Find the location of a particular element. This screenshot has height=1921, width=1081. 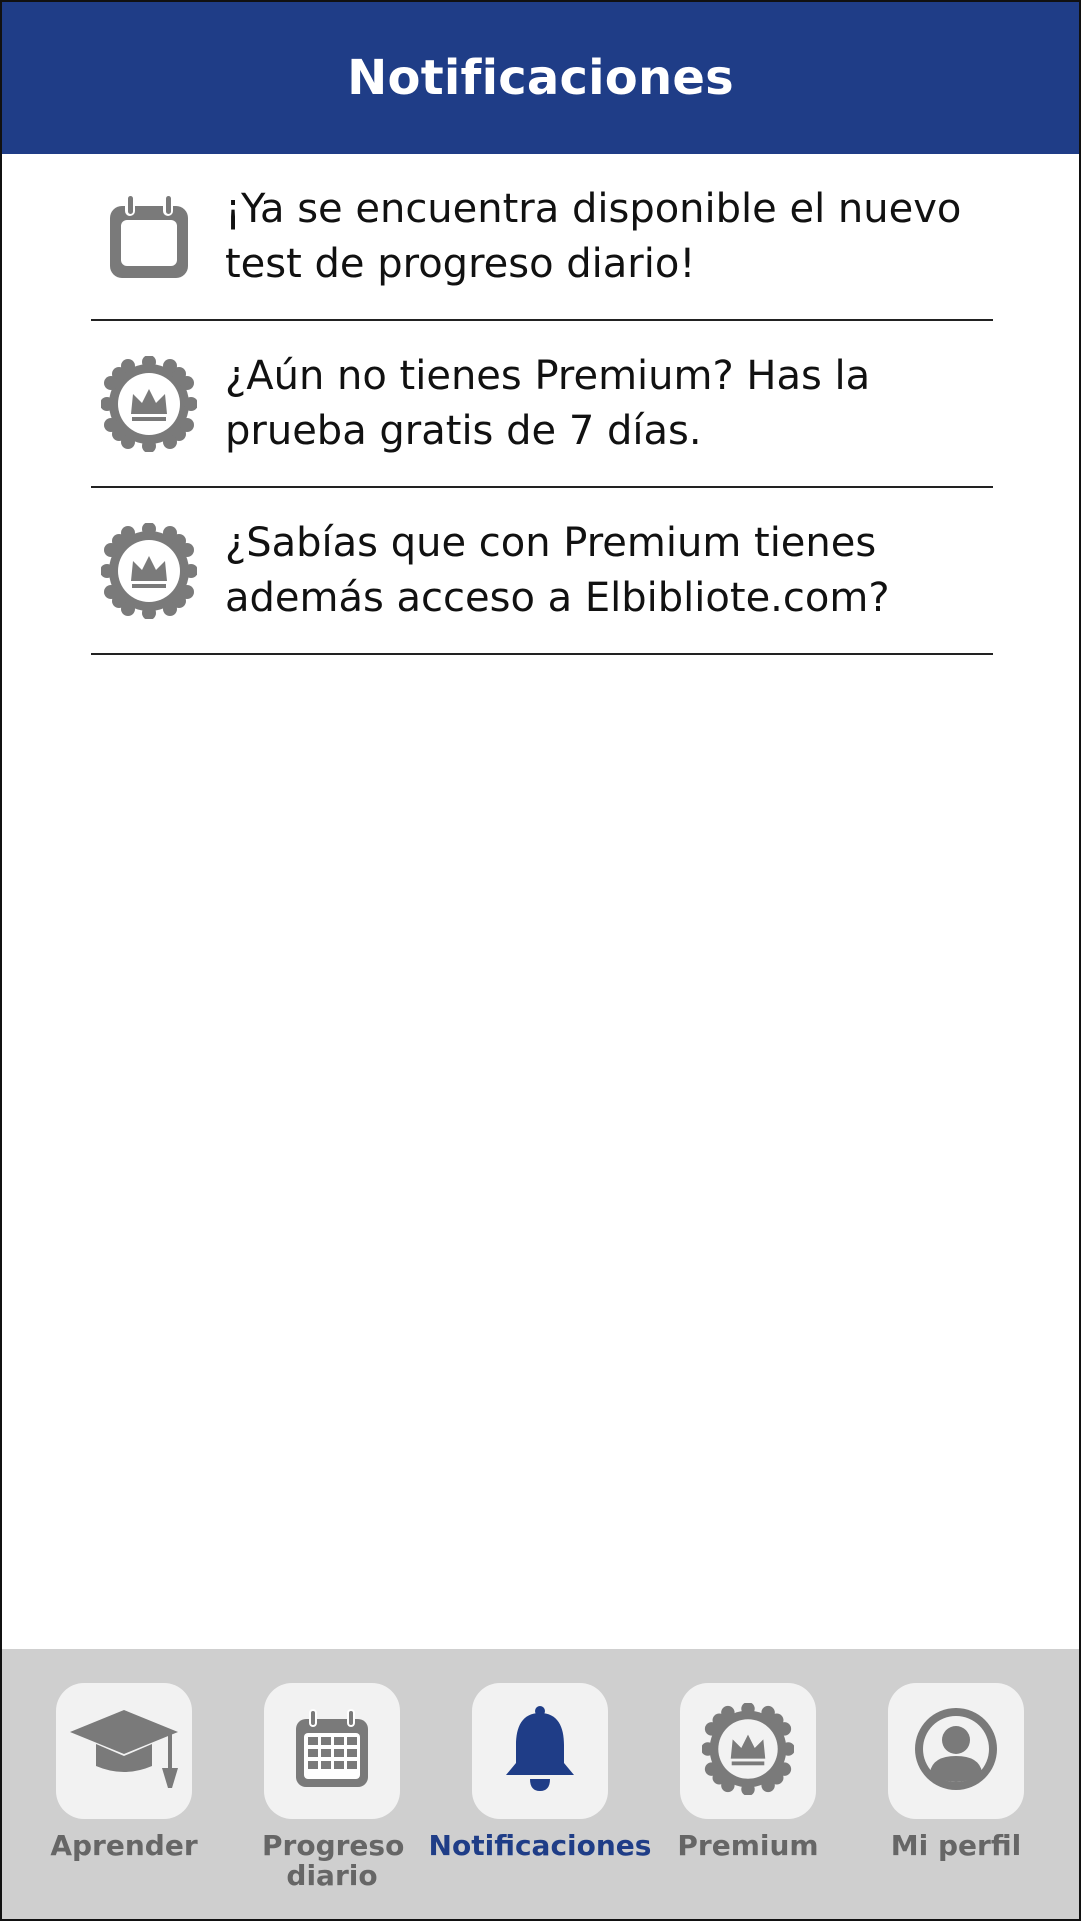

tab-notificaciones: Notificaciones is located at coordinates (540, 1798).